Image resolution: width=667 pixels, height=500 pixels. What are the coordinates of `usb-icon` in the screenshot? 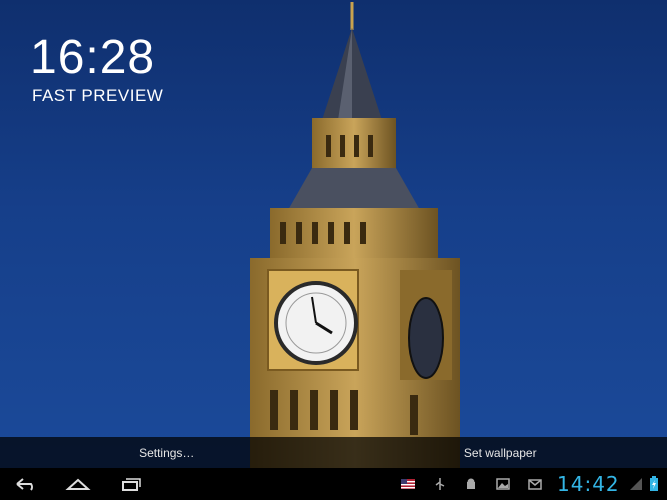 It's located at (440, 484).